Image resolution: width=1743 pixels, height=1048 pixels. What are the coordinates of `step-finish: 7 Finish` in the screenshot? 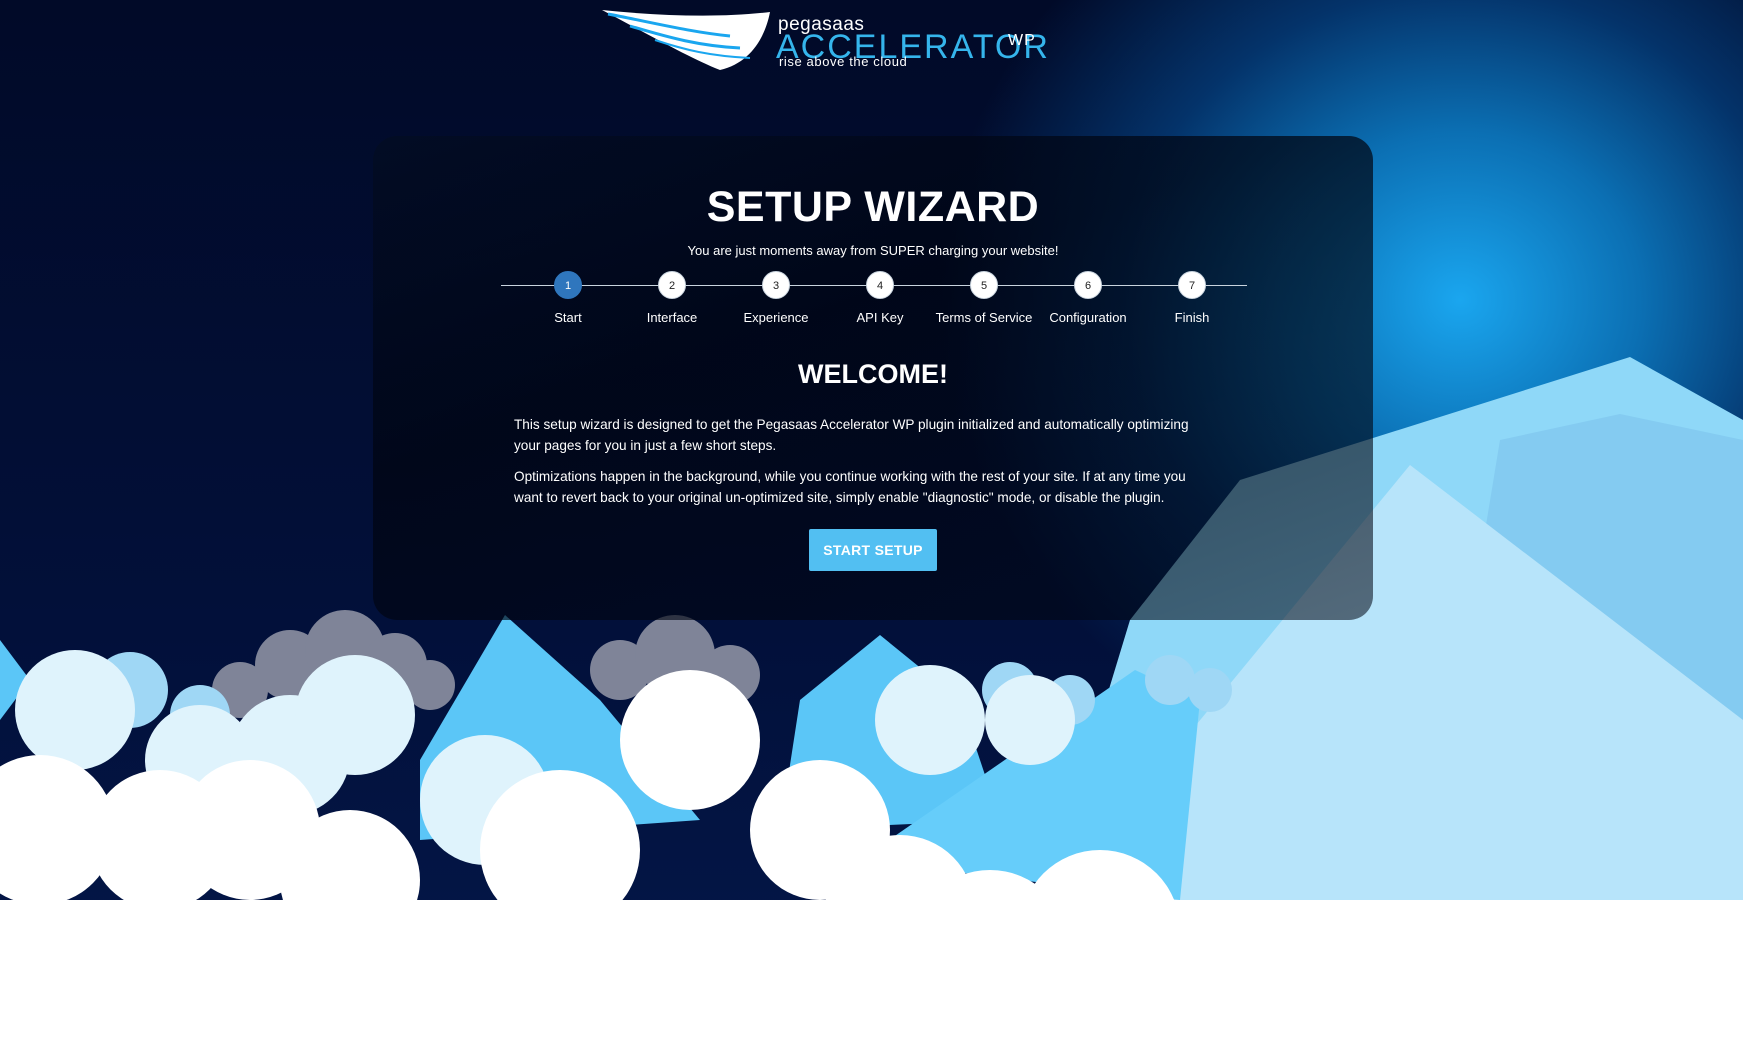 It's located at (1192, 298).